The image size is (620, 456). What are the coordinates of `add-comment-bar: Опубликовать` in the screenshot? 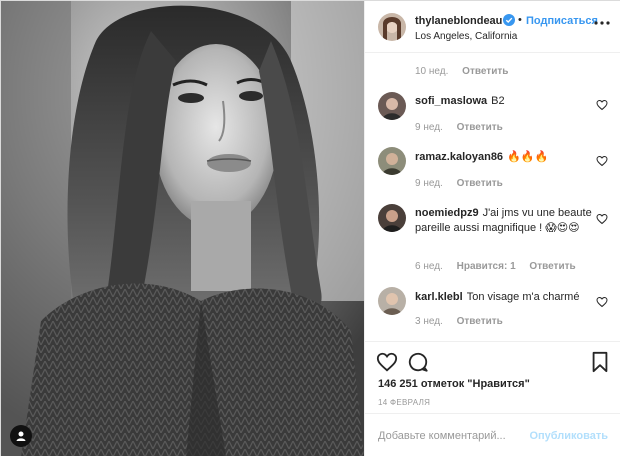 It's located at (492, 434).